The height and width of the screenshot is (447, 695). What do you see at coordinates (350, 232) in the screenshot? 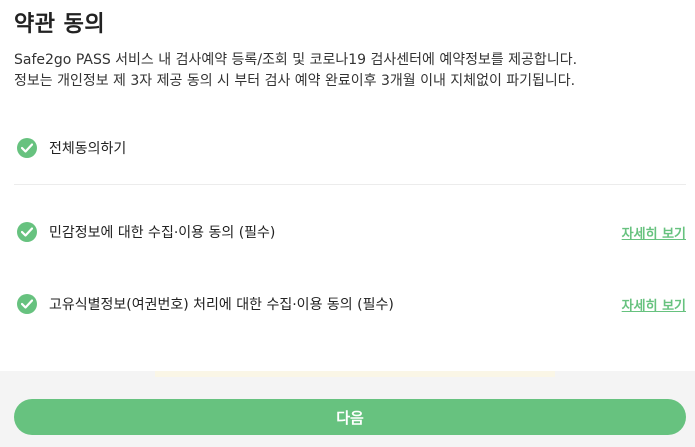
I see `agreement-row-sensitive-info: 민감정보에 대한 수집·이용 동의 (필수) 자세히 보기` at bounding box center [350, 232].